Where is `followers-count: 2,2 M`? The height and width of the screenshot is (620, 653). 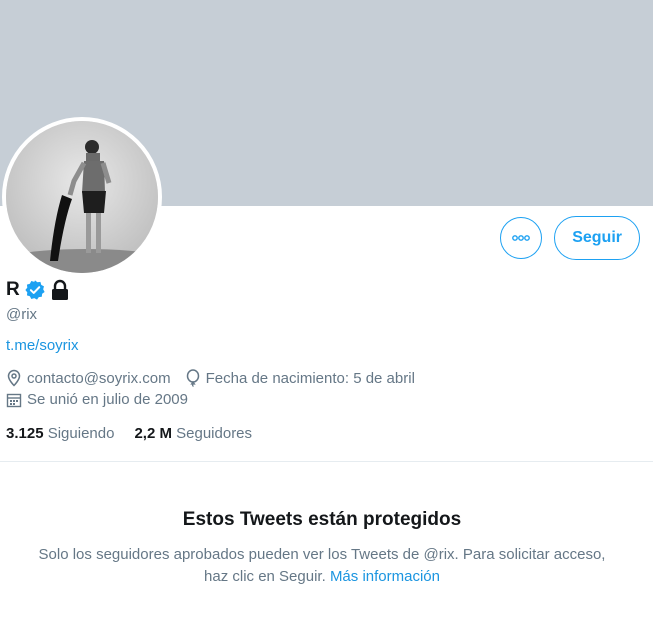 followers-count: 2,2 M is located at coordinates (153, 433).